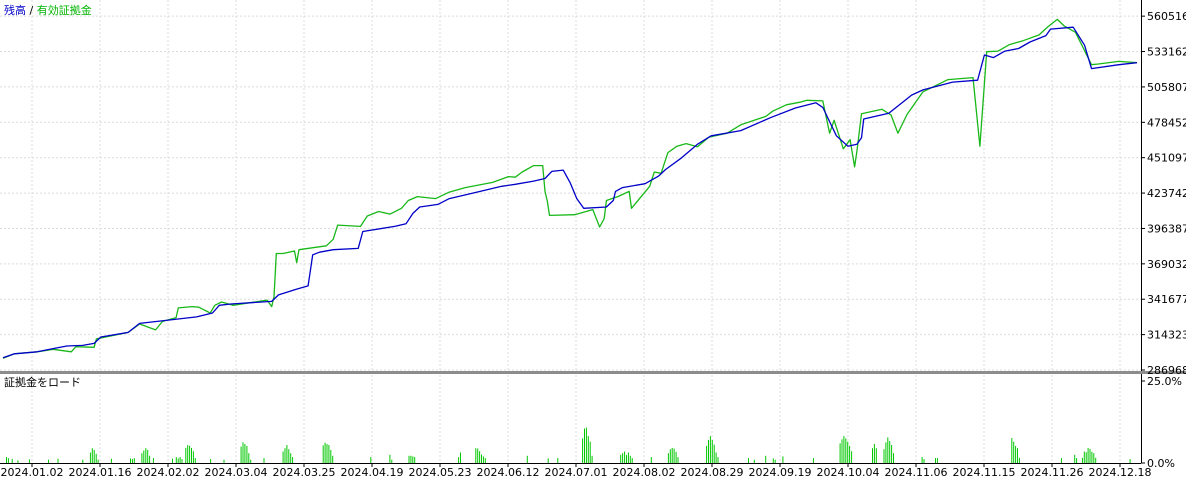 This screenshot has height=480, width=1186. I want to click on time-tick-label: 2024.08.02, so click(644, 472).